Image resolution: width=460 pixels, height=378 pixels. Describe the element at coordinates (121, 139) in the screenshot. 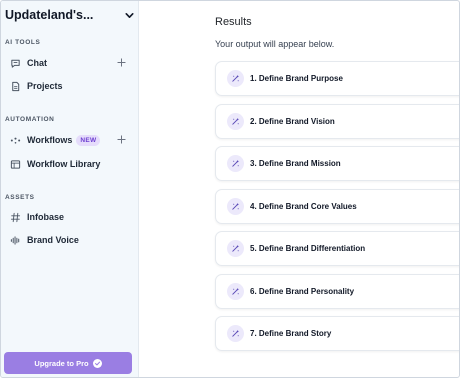

I see `add-workflow-plus-icon` at that location.